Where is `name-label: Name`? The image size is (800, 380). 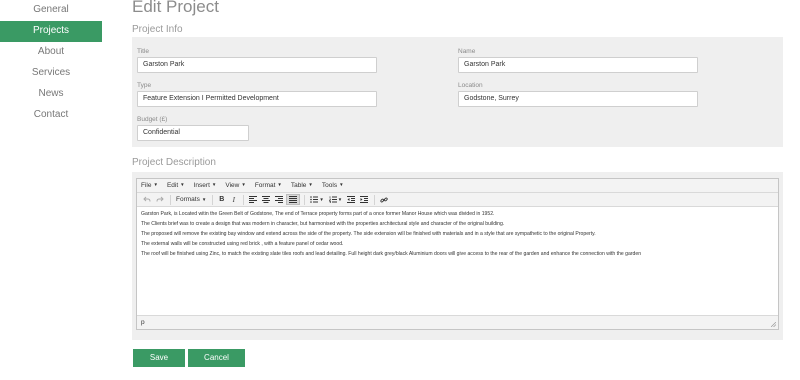
name-label: Name is located at coordinates (467, 51).